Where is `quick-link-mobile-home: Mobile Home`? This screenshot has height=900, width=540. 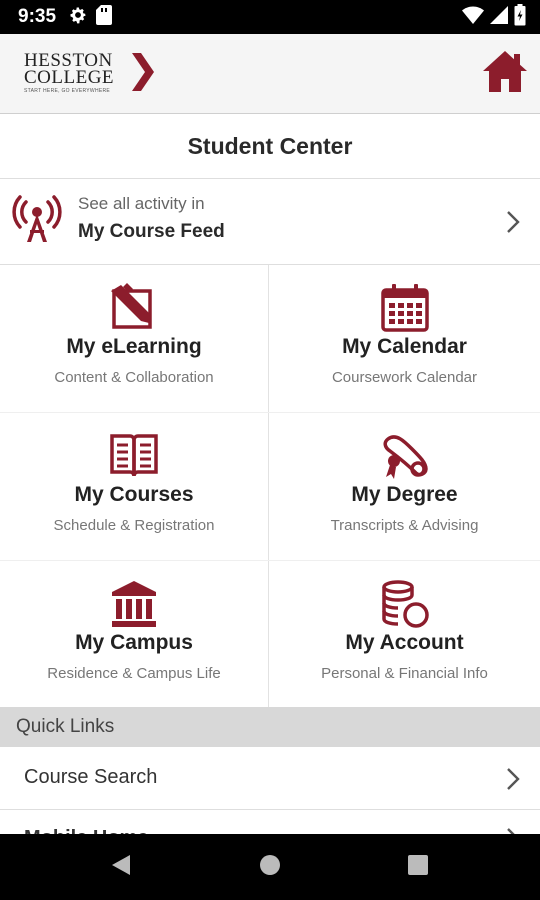 quick-link-mobile-home: Mobile Home is located at coordinates (270, 823).